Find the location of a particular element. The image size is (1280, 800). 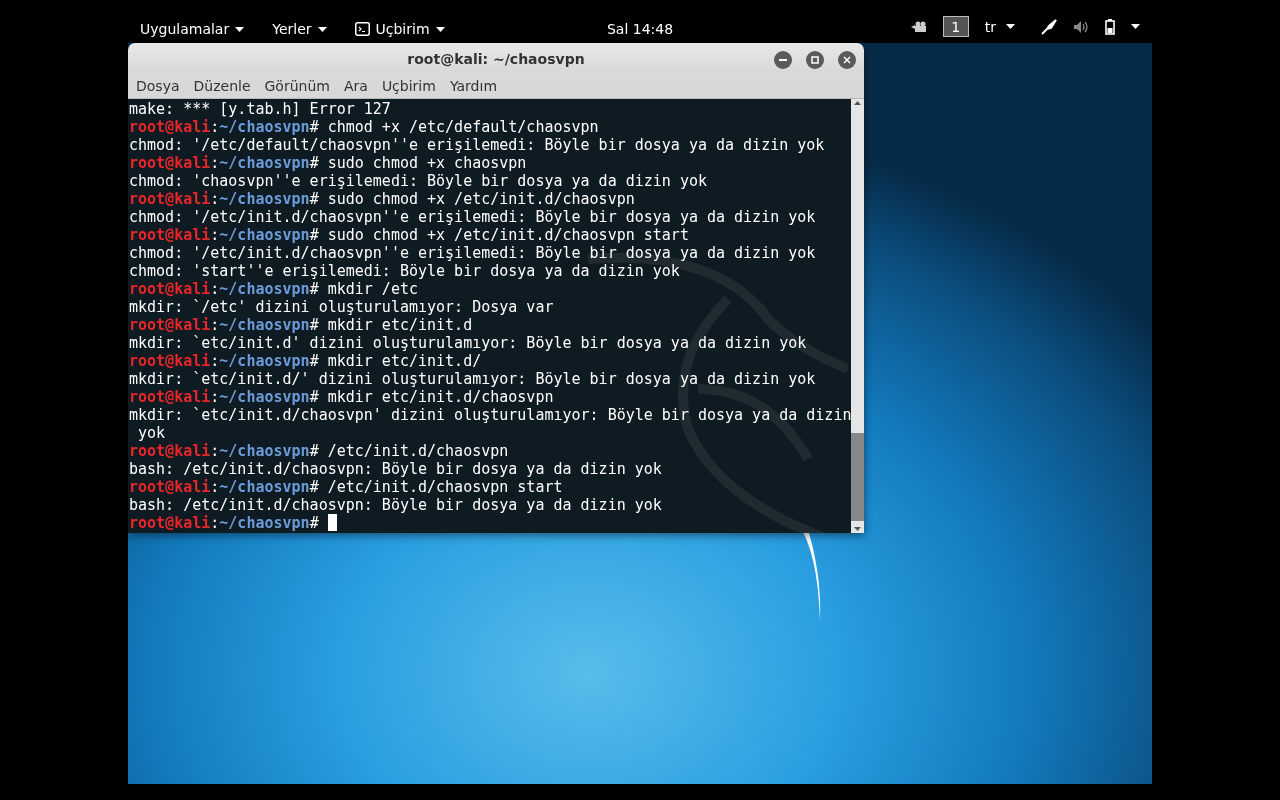

scrollbar-thumb is located at coordinates (857, 477).